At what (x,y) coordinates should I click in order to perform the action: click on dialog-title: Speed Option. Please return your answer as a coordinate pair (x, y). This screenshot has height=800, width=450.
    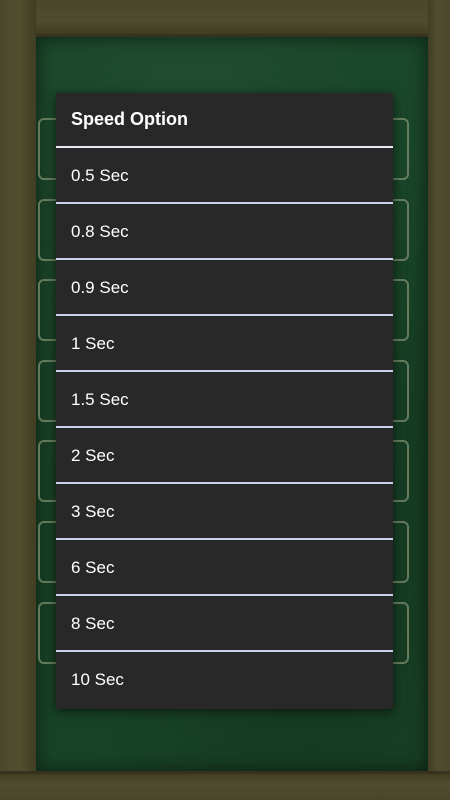
    Looking at the image, I should click on (224, 120).